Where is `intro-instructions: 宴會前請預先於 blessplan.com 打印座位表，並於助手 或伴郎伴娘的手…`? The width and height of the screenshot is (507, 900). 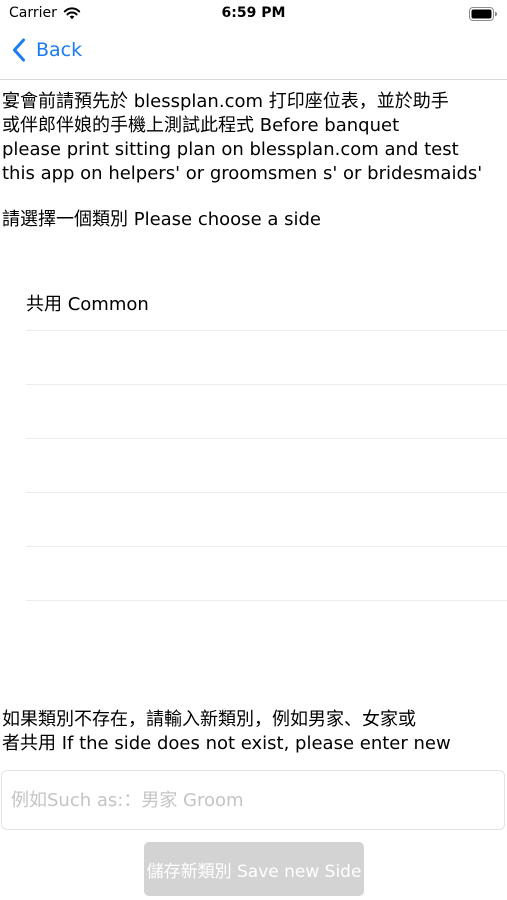
intro-instructions: 宴會前請預先於 blessplan.com 打印座位表，並於助手 或伴郎伴娘的手… is located at coordinates (242, 137).